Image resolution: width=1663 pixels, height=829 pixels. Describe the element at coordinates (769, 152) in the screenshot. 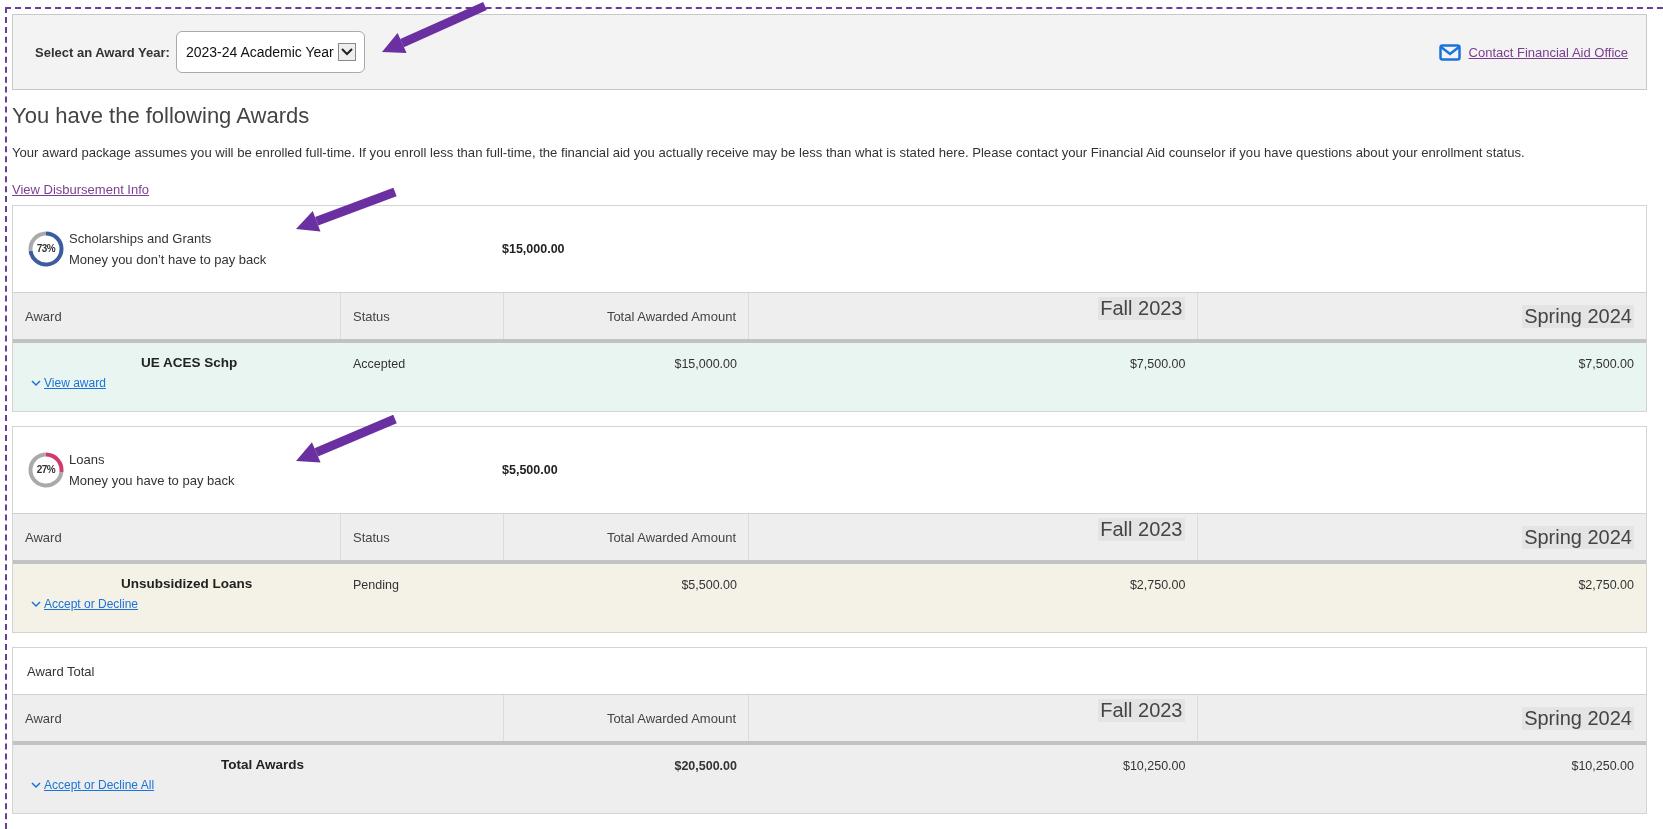

I see `notice-text: Your award package assumes you will be enrolled full-time. If you enroll less than full-time, the financial aid you actually receive may be less than what is stated here. Please contact your Financial Aid counselor if you have questions about your enrollment status.` at that location.